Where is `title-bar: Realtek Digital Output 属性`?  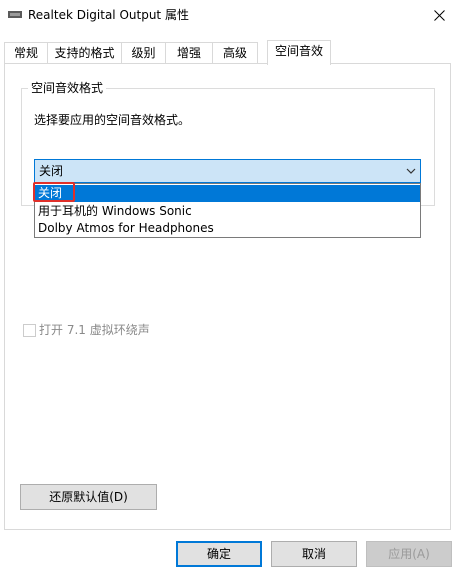 title-bar: Realtek Digital Output 属性 is located at coordinates (227, 15).